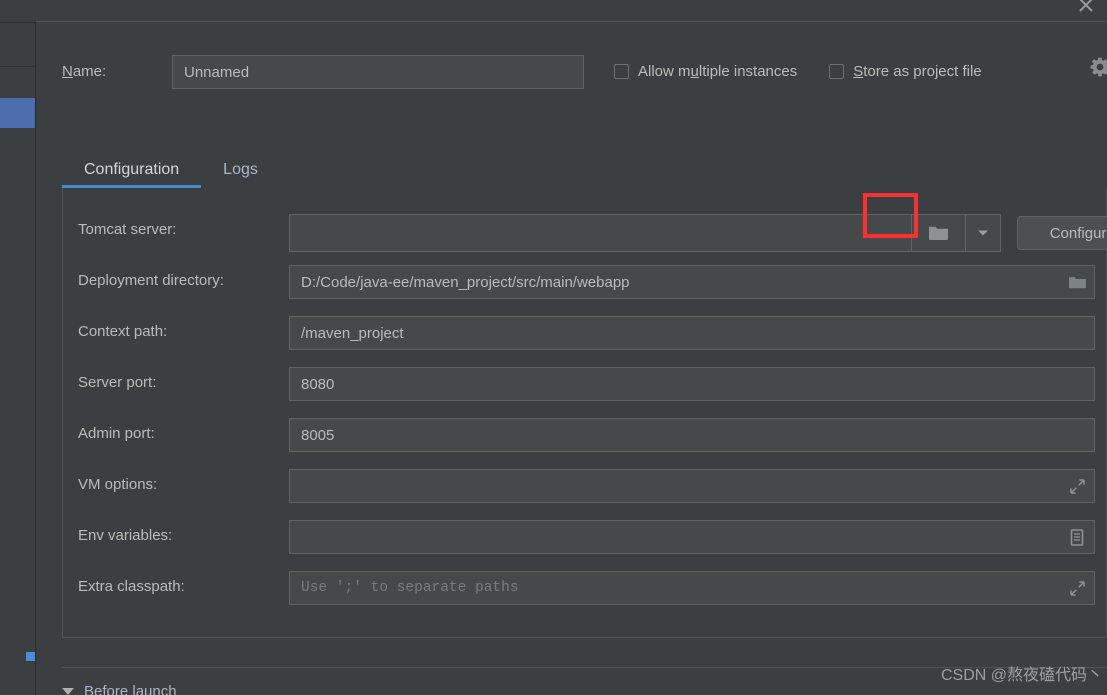 This screenshot has height=695, width=1107. Describe the element at coordinates (125, 535) in the screenshot. I see `env-variables-label: Env variables:` at that location.